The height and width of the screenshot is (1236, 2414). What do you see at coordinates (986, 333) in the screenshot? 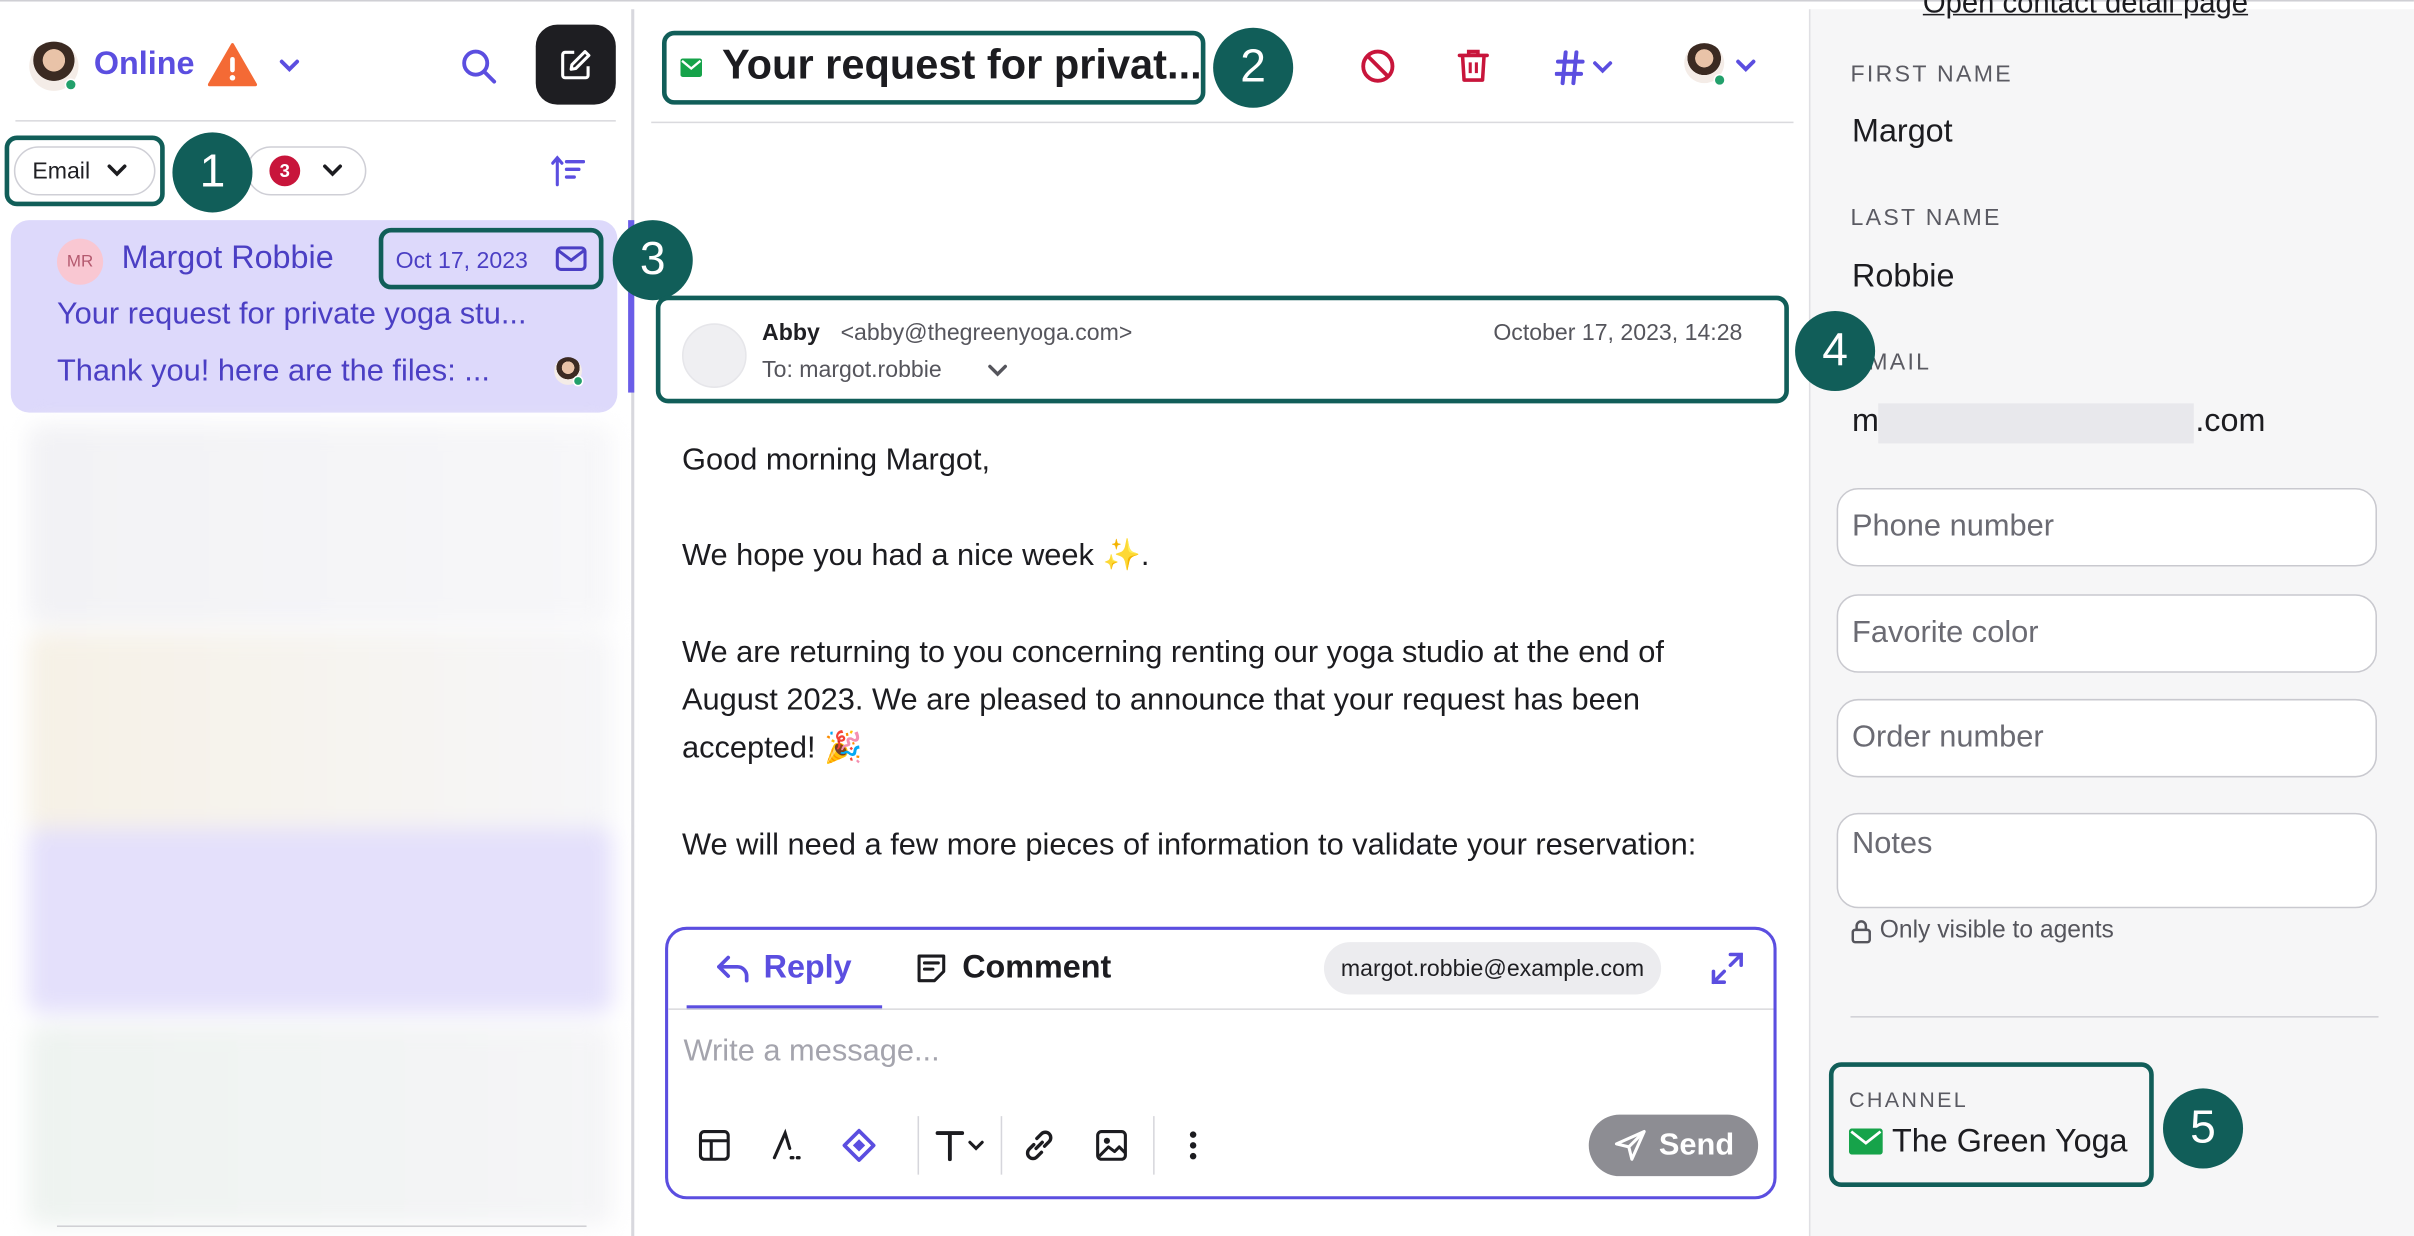
I see `sender-email: <abby@thegreenyoga.com>` at bounding box center [986, 333].